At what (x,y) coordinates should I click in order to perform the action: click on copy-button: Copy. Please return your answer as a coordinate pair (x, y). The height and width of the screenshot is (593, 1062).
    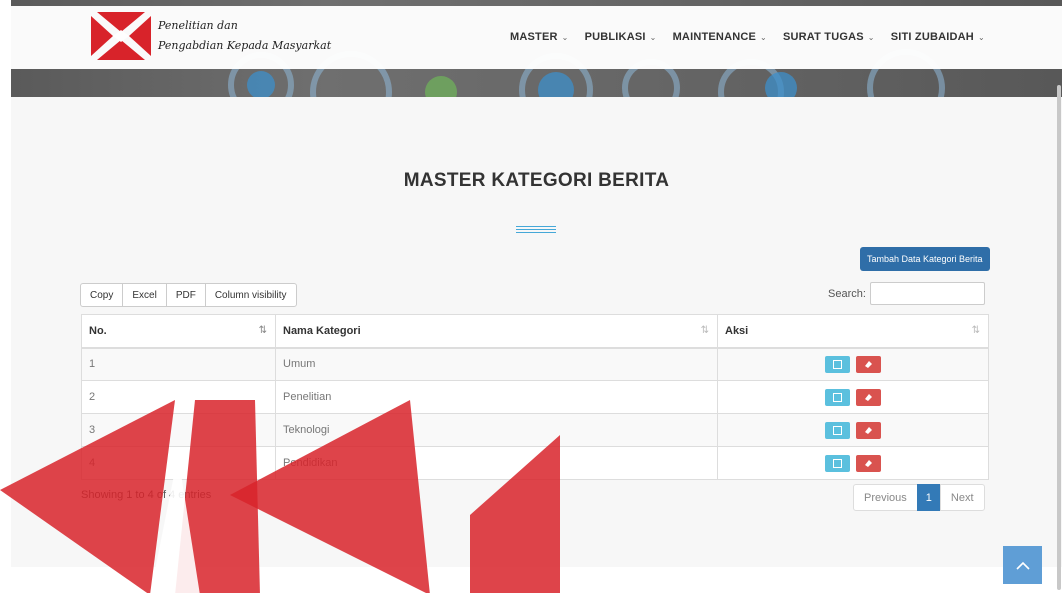
    Looking at the image, I should click on (102, 295).